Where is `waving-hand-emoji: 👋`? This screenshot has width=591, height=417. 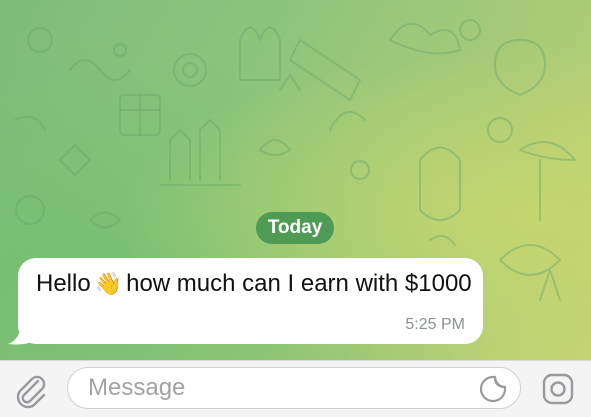 waving-hand-emoji: 👋 is located at coordinates (108, 283).